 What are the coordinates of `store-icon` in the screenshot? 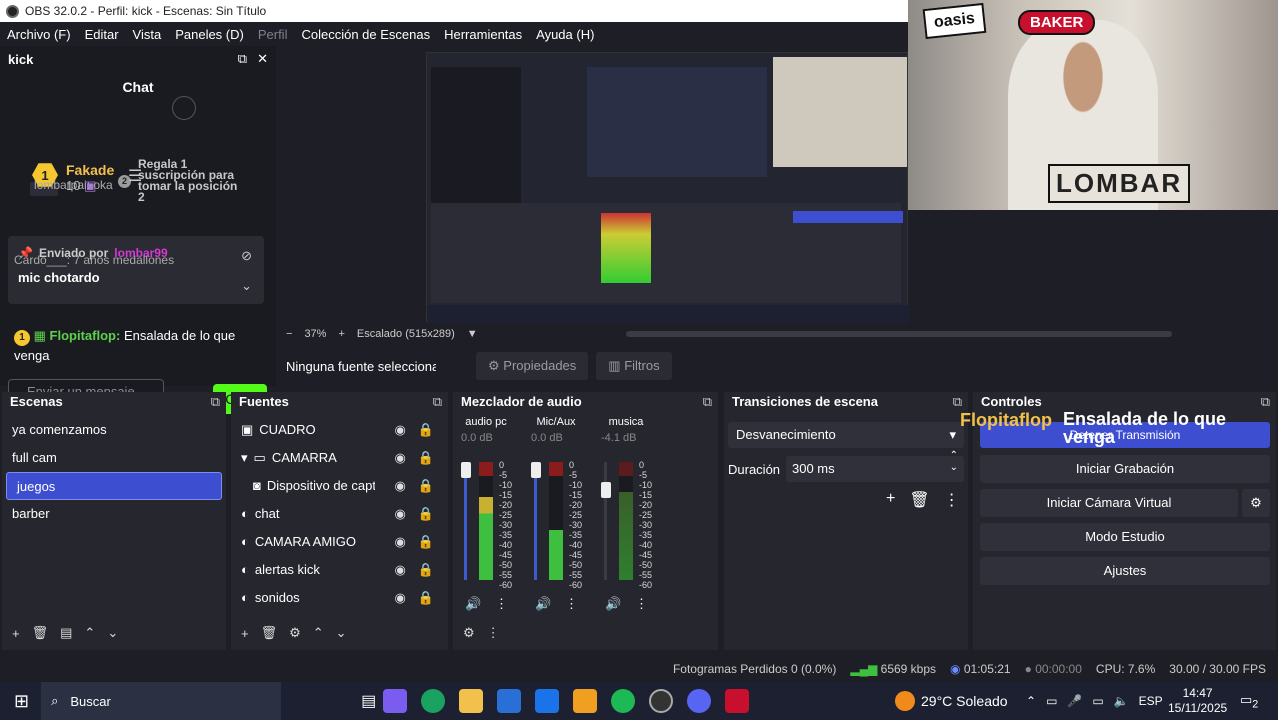 It's located at (509, 701).